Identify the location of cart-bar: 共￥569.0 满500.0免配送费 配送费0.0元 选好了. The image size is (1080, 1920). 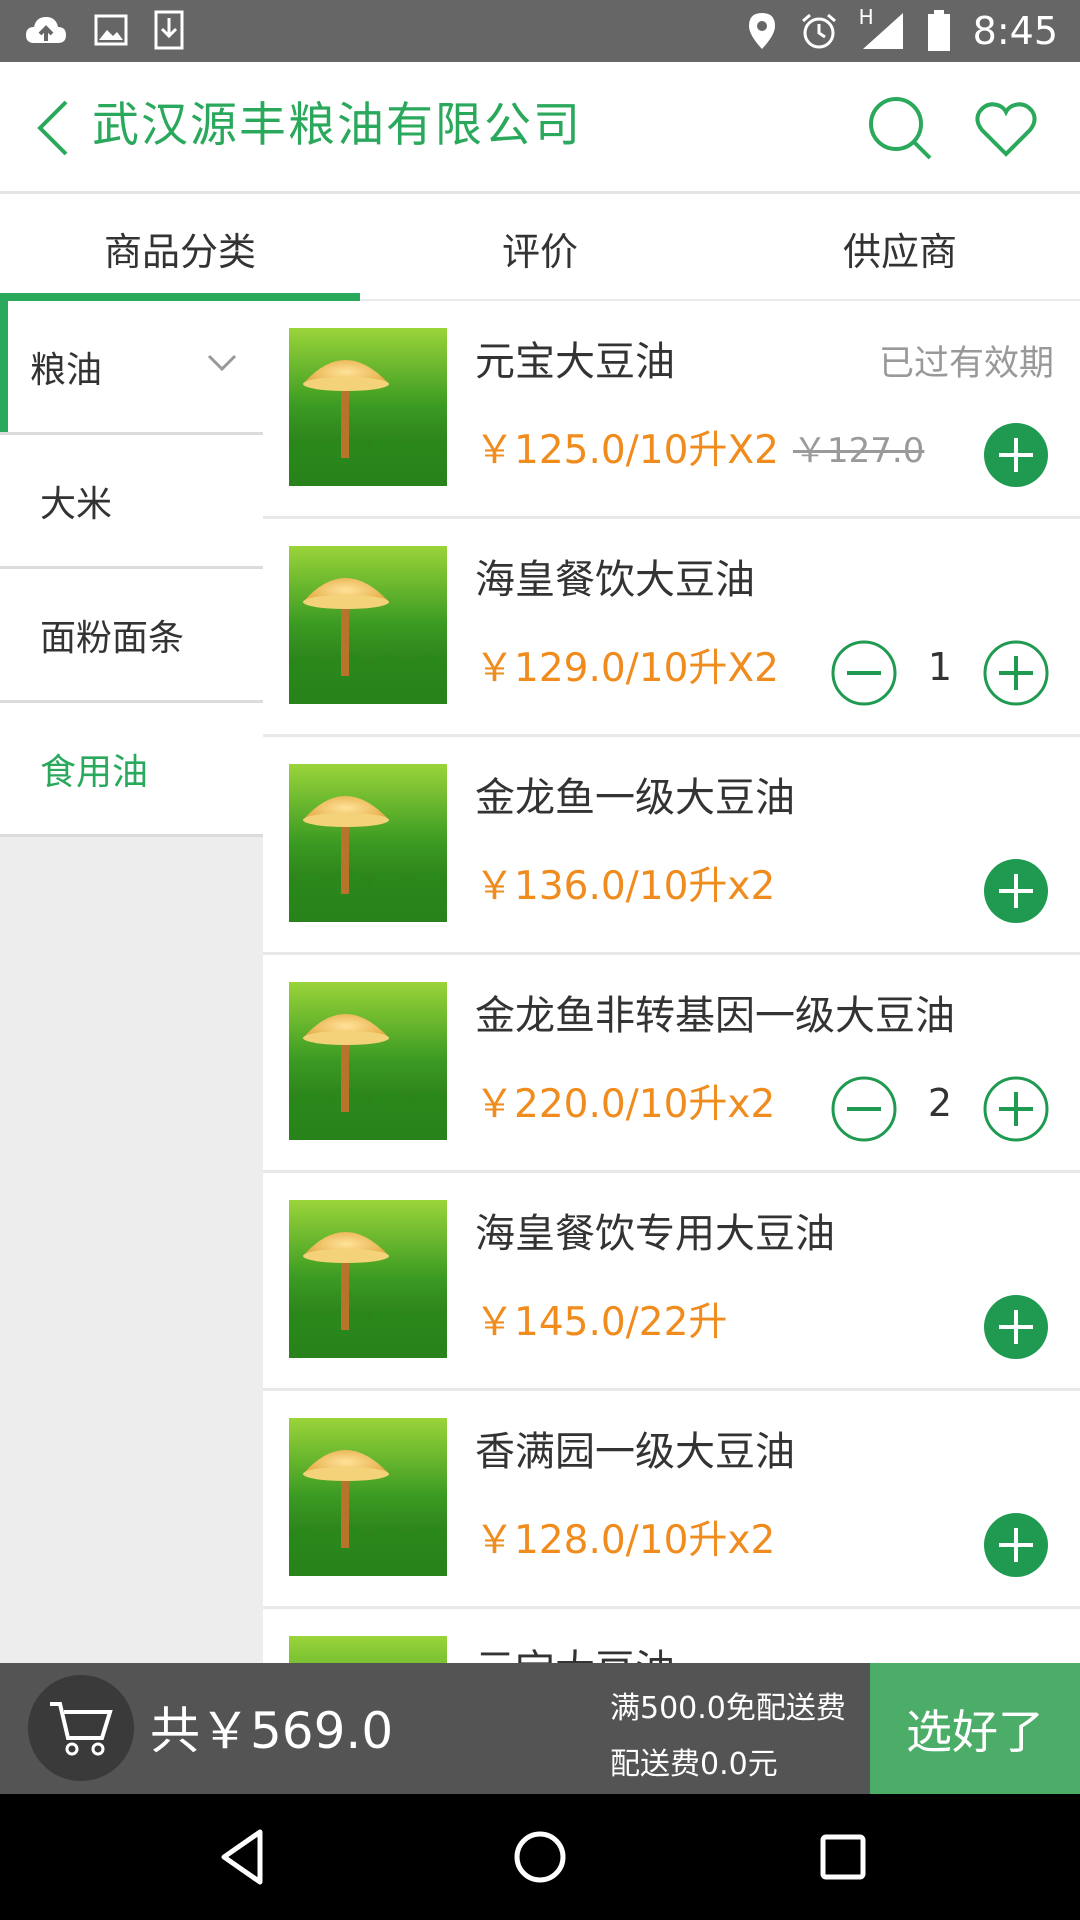
(540, 1728).